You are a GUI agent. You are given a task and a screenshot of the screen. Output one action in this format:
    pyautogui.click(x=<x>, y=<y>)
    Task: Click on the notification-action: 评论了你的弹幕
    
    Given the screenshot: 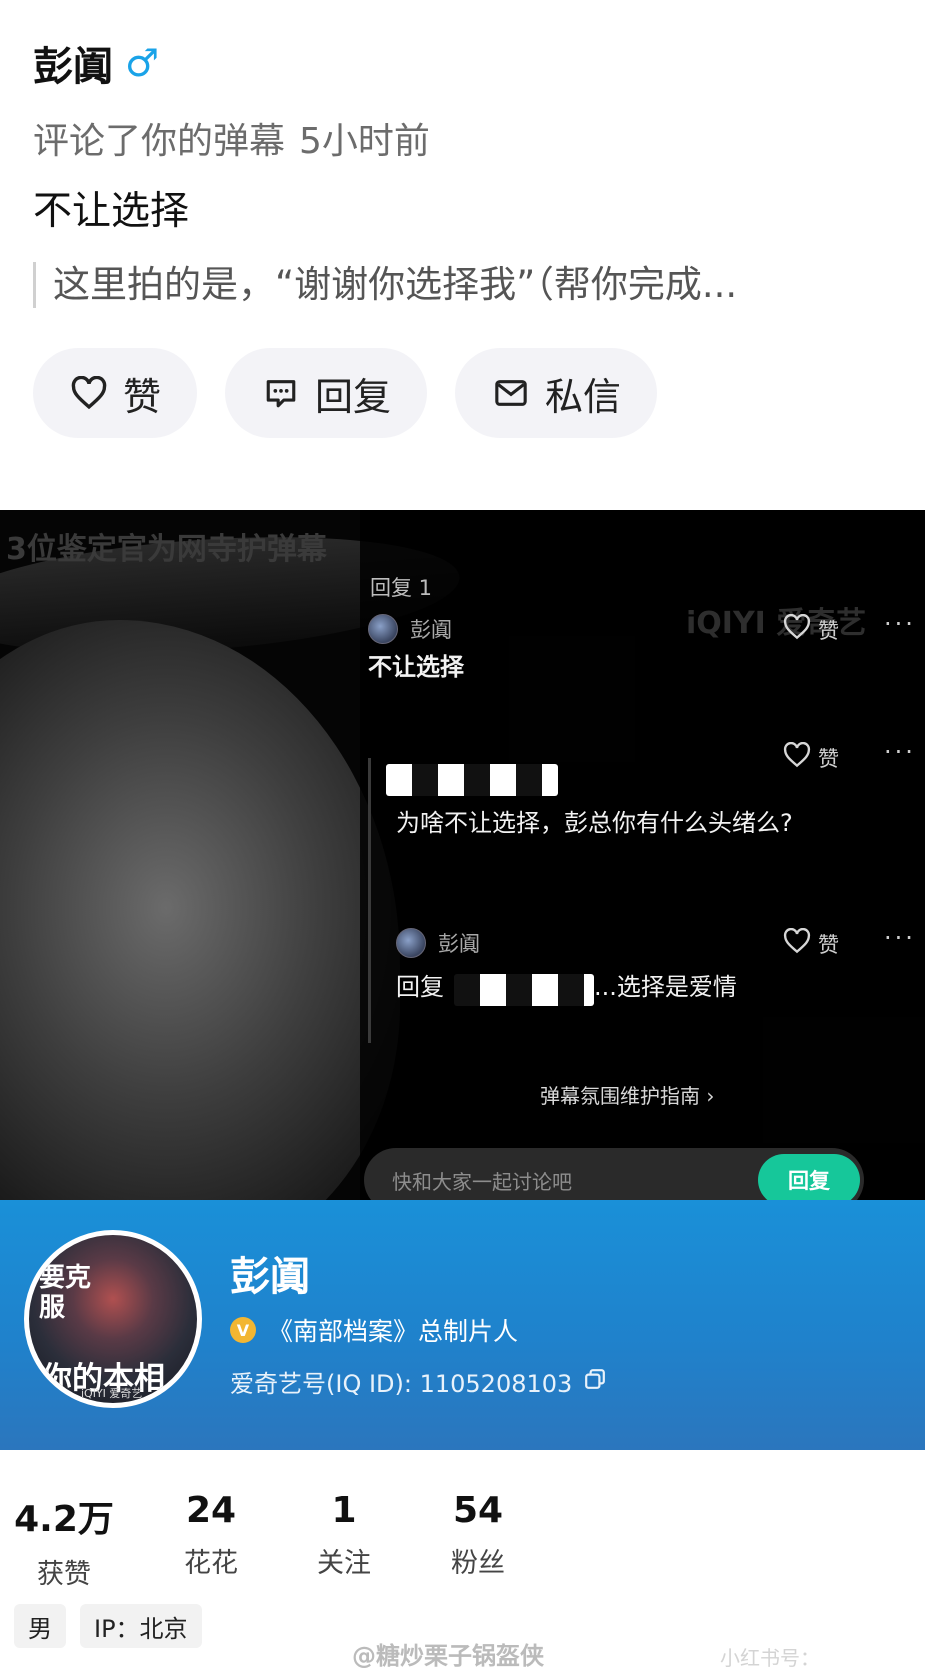 What is the action you would take?
    pyautogui.click(x=159, y=141)
    